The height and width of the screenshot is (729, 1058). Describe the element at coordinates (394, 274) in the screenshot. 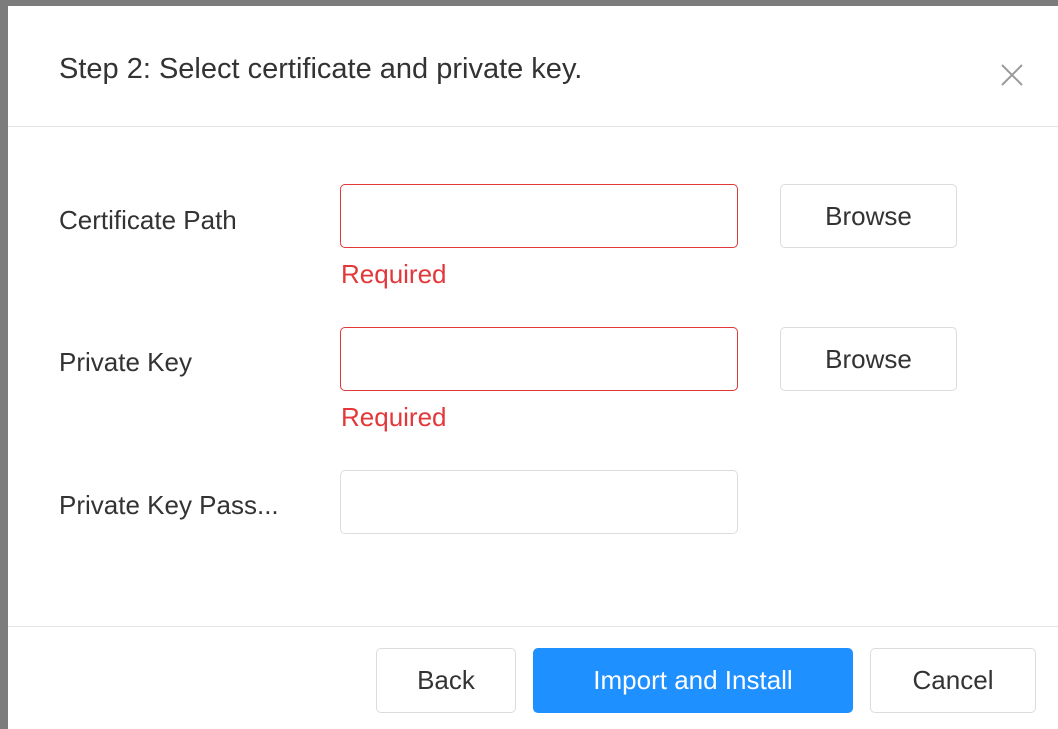

I see `certificate-path-error: Required` at that location.